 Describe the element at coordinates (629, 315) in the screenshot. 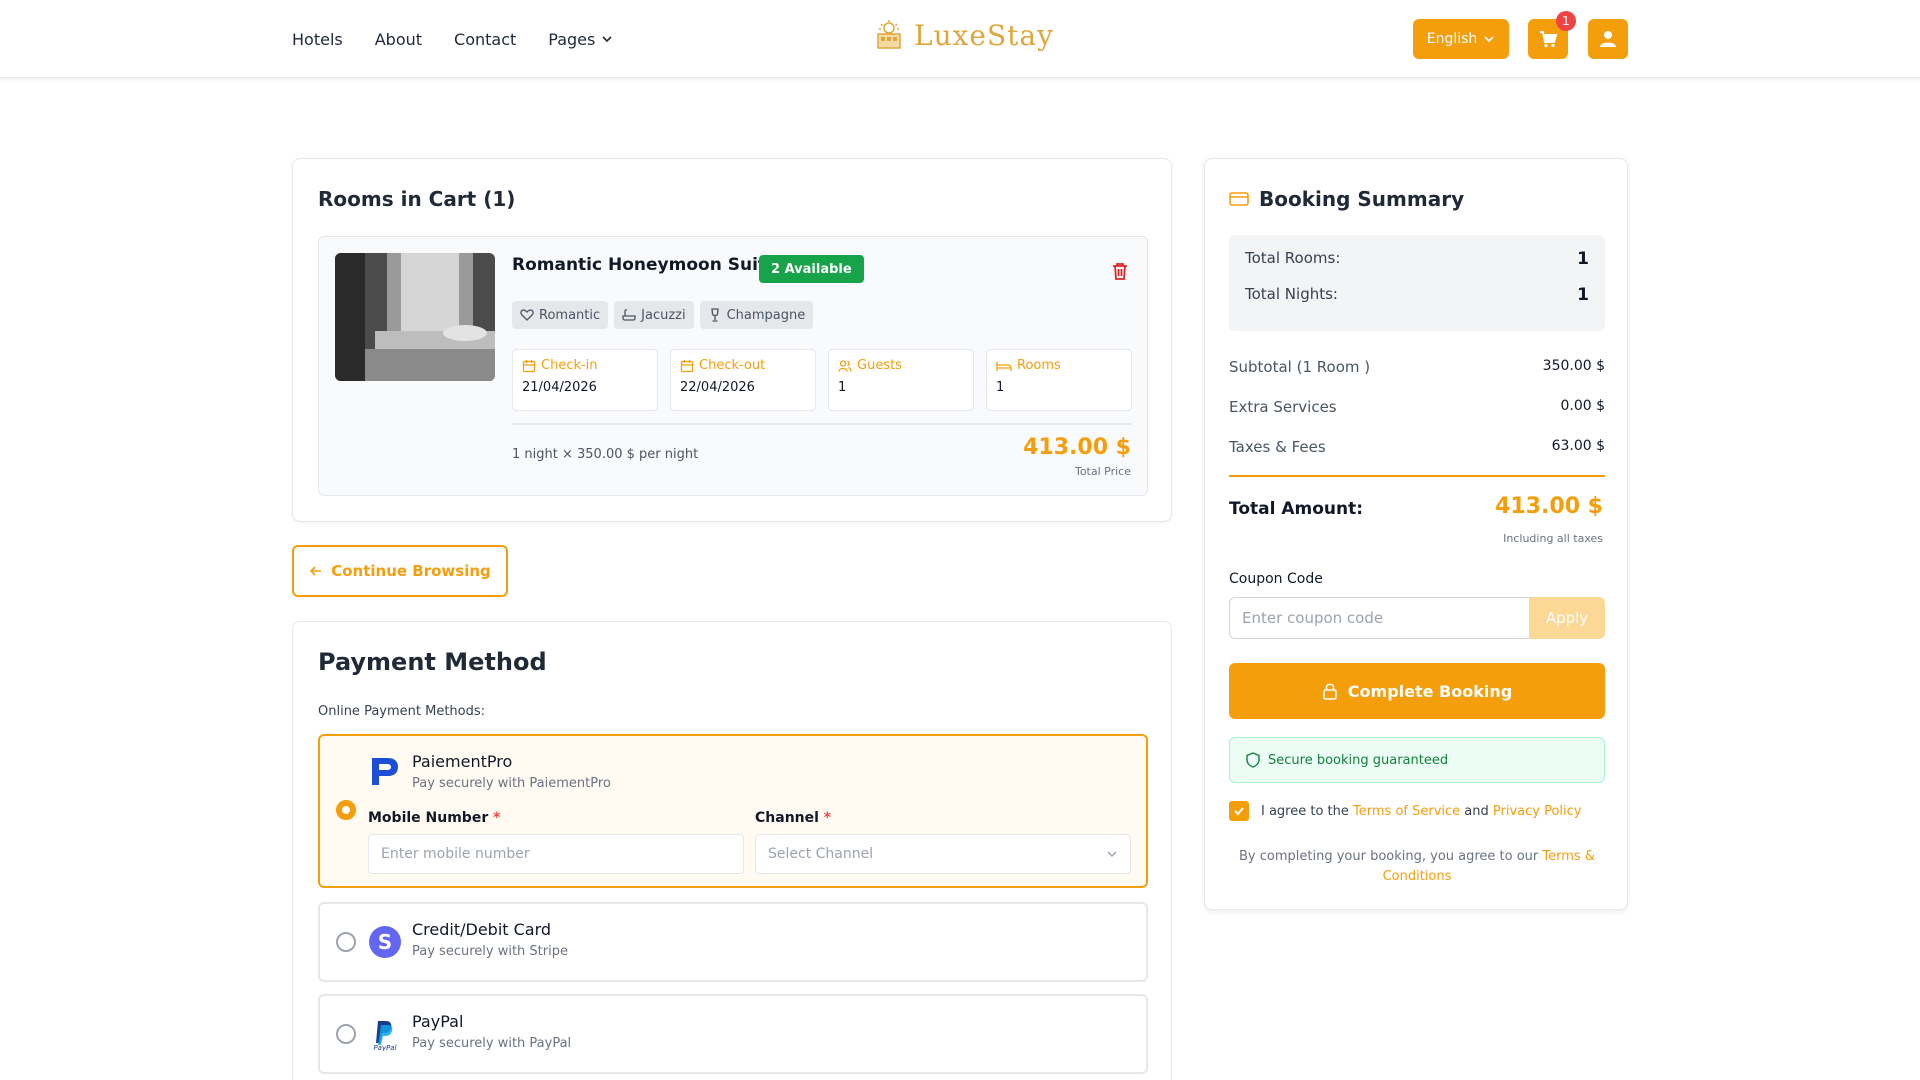

I see `bath-icon` at that location.